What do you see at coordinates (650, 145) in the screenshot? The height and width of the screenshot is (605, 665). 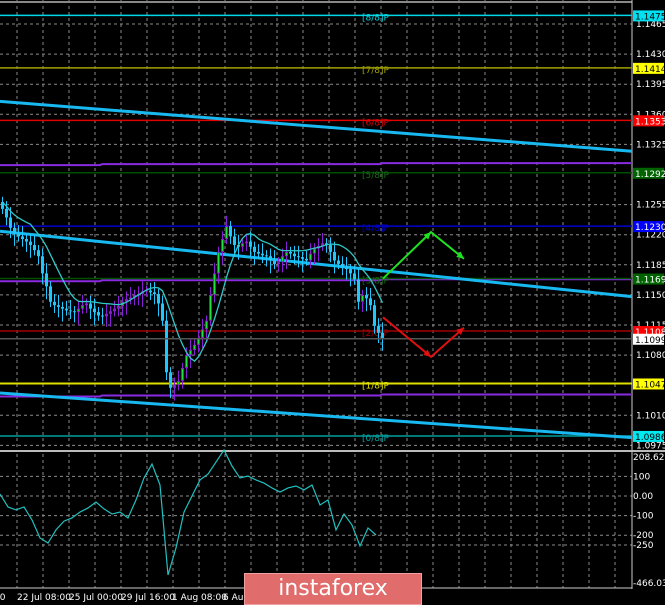 I see `price-tick-label: 1.1325` at bounding box center [650, 145].